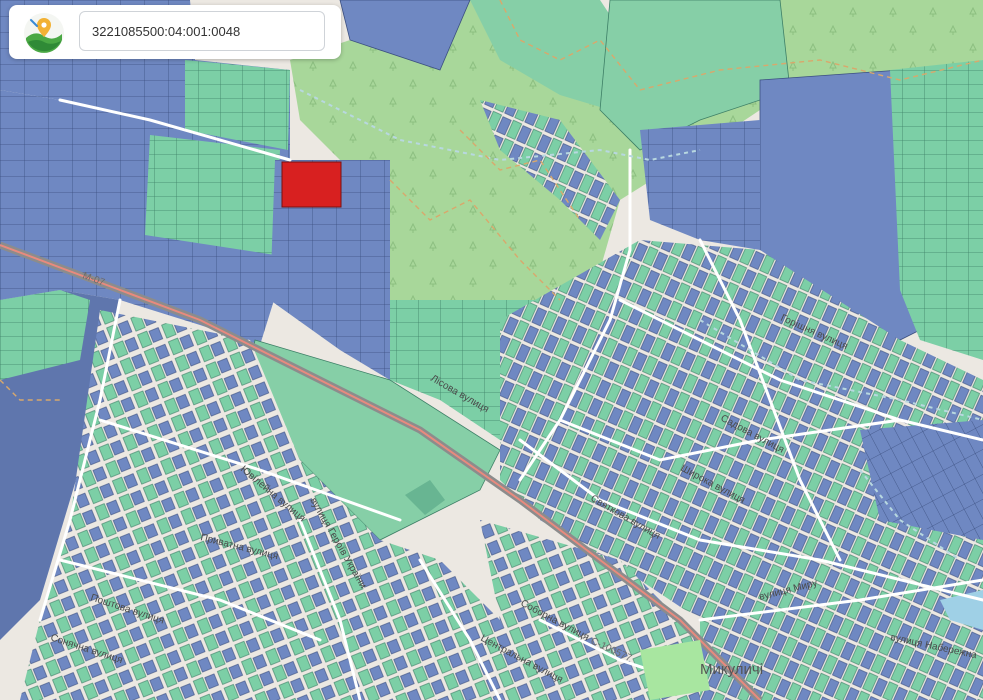  Describe the element at coordinates (731, 669) in the screenshot. I see `place-label-mykulychi: Микуличі` at that location.